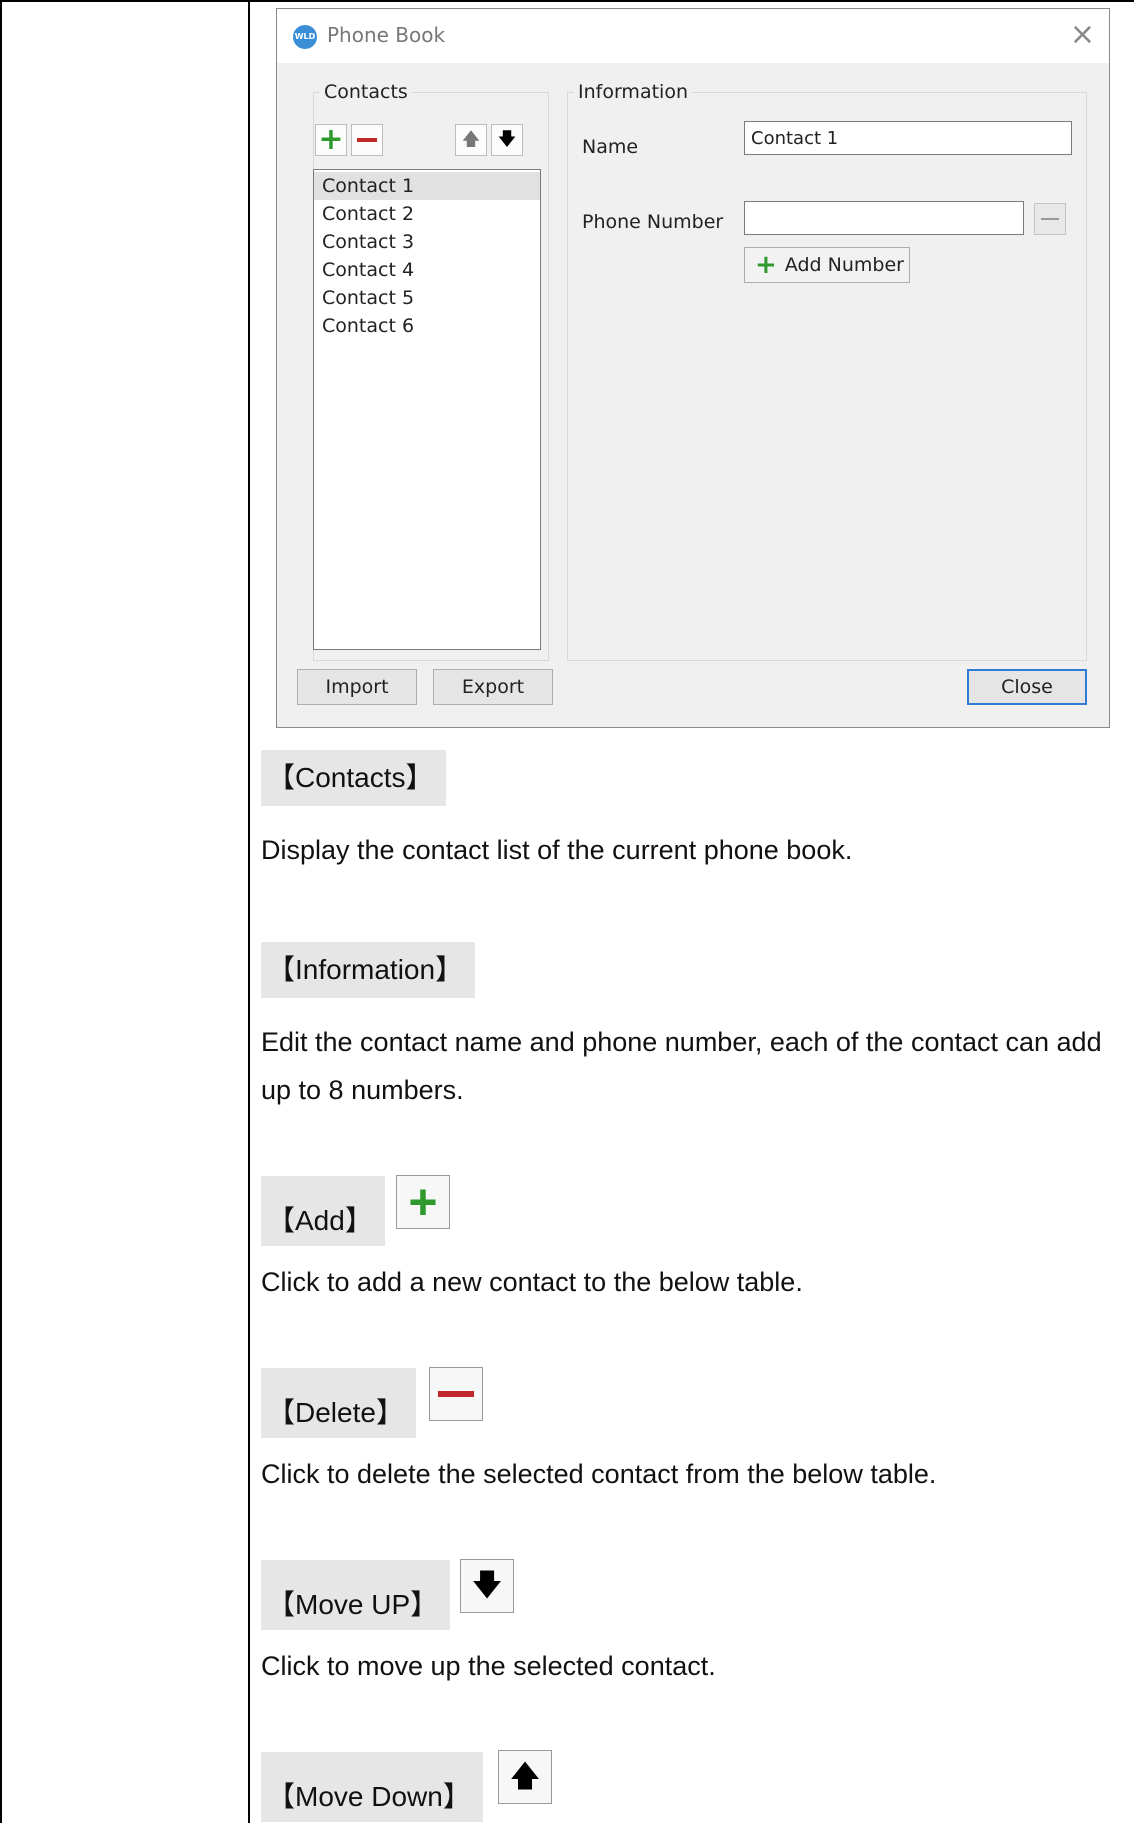 This screenshot has height=1842, width=1134. I want to click on move-up-button: 🡅, so click(471, 140).